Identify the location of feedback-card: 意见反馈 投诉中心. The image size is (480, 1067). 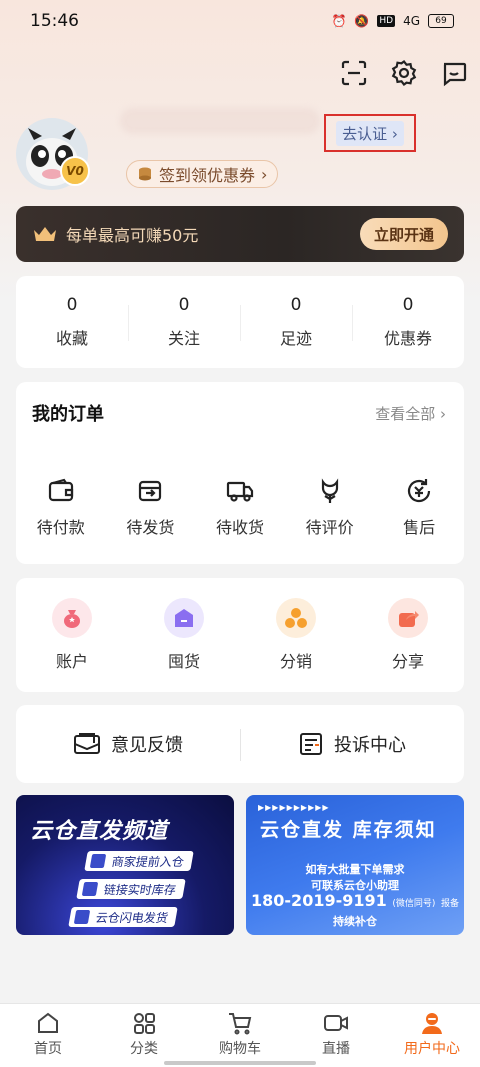
(240, 744).